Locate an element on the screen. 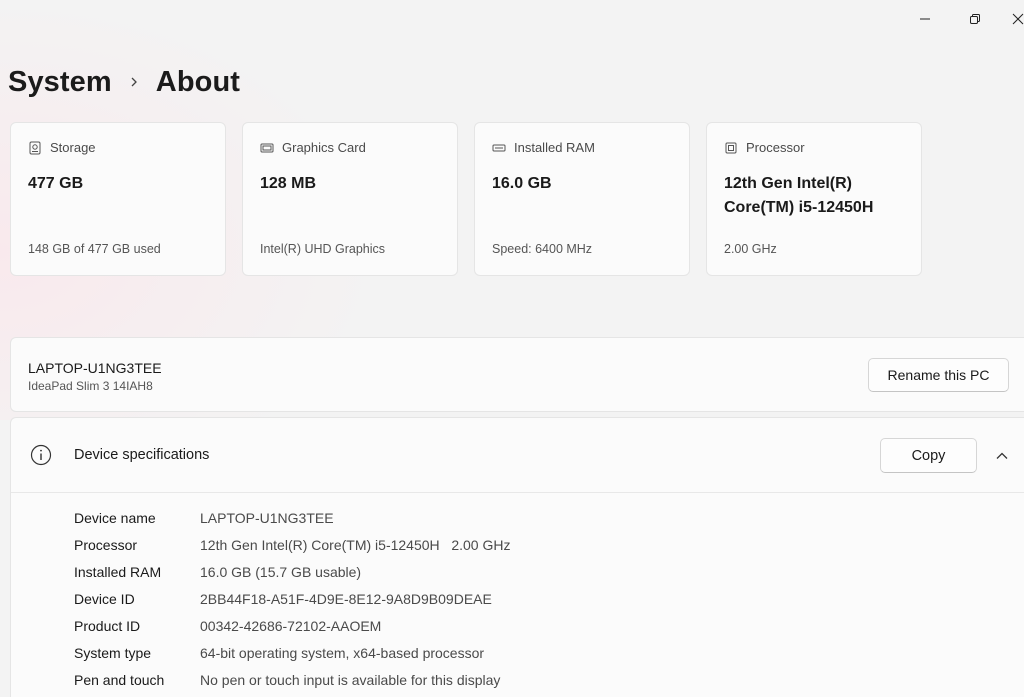 The width and height of the screenshot is (1024, 697). minimize-icon is located at coordinates (925, 19).